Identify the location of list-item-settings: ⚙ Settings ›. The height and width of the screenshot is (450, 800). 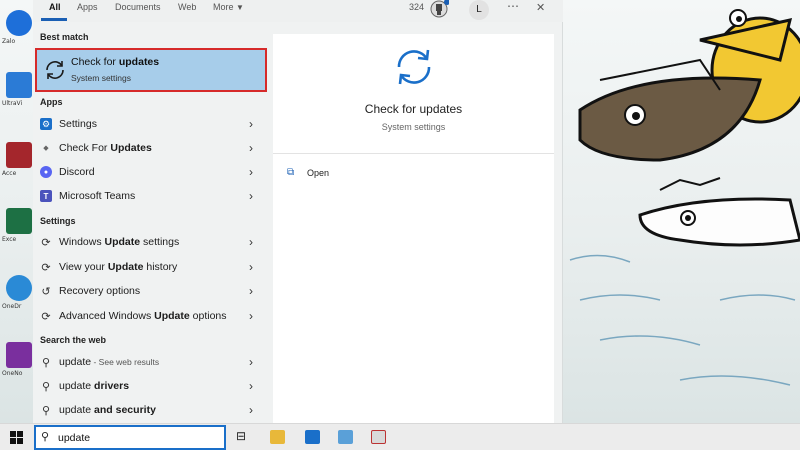
(149, 125).